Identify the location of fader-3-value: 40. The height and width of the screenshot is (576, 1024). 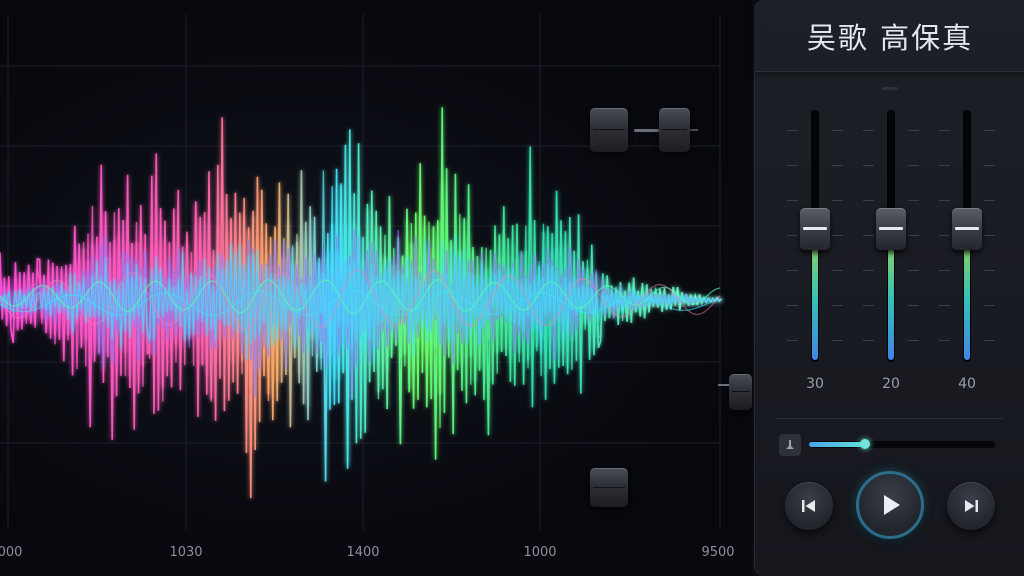
(967, 384).